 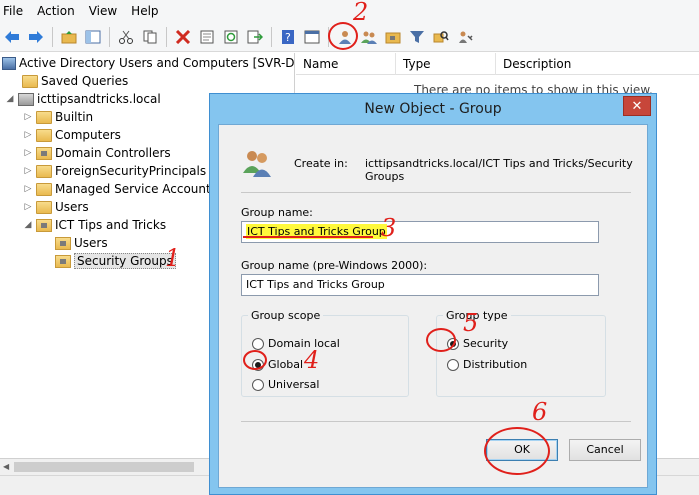 I want to click on column-name: Name, so click(x=346, y=64).